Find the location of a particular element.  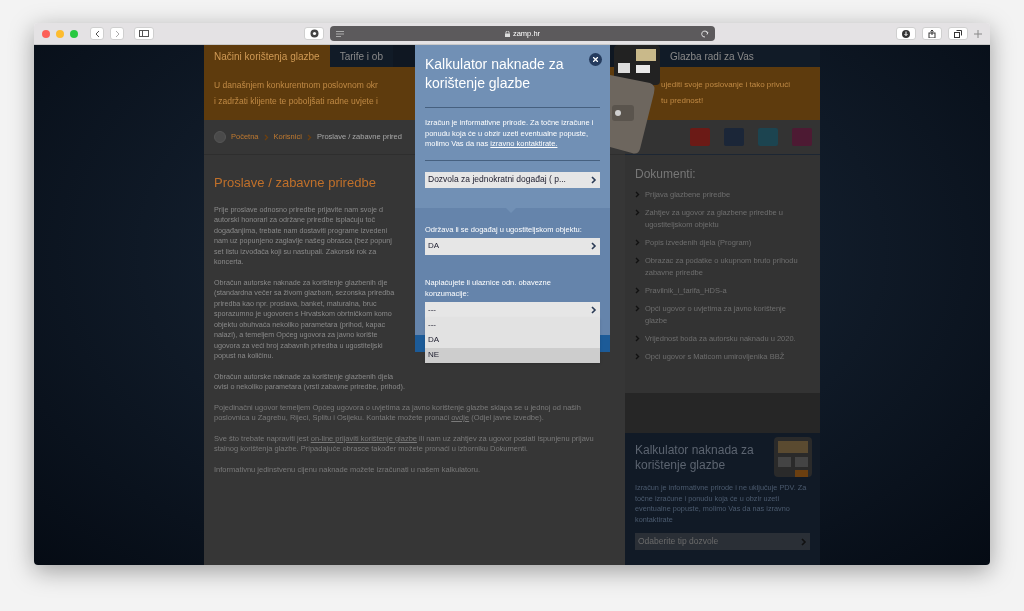

sidebar-icon is located at coordinates (144, 33).